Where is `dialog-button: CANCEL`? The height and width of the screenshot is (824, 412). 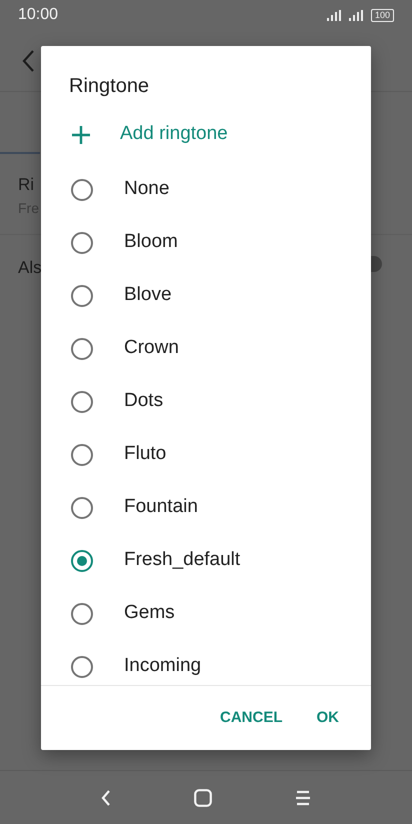 dialog-button: CANCEL is located at coordinates (251, 718).